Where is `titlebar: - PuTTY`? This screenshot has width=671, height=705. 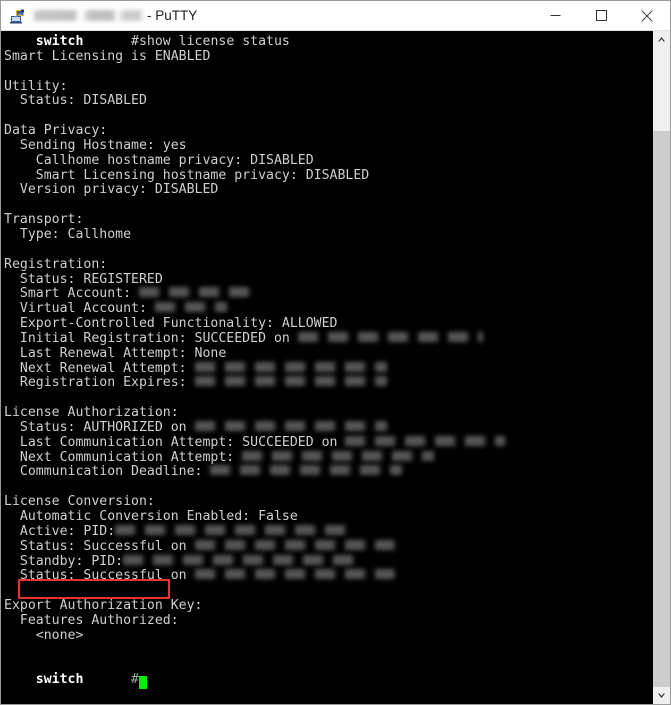
titlebar: - PuTTY is located at coordinates (335, 16).